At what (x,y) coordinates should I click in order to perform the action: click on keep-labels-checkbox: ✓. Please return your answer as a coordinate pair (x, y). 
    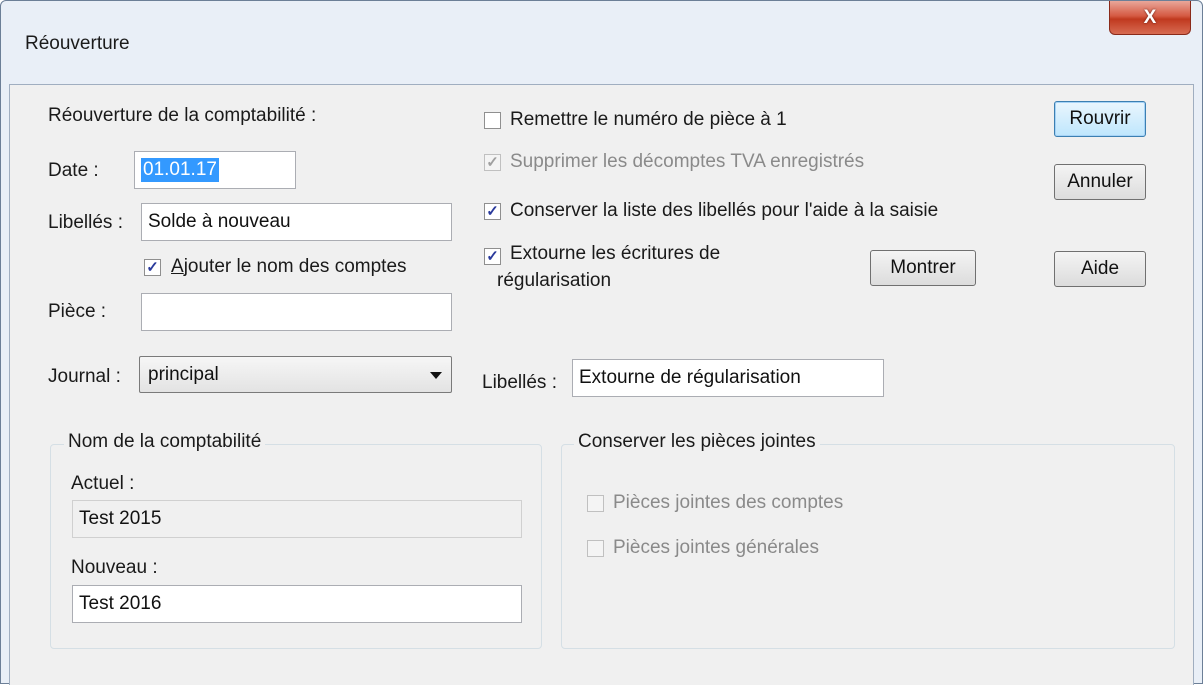
    Looking at the image, I should click on (492, 211).